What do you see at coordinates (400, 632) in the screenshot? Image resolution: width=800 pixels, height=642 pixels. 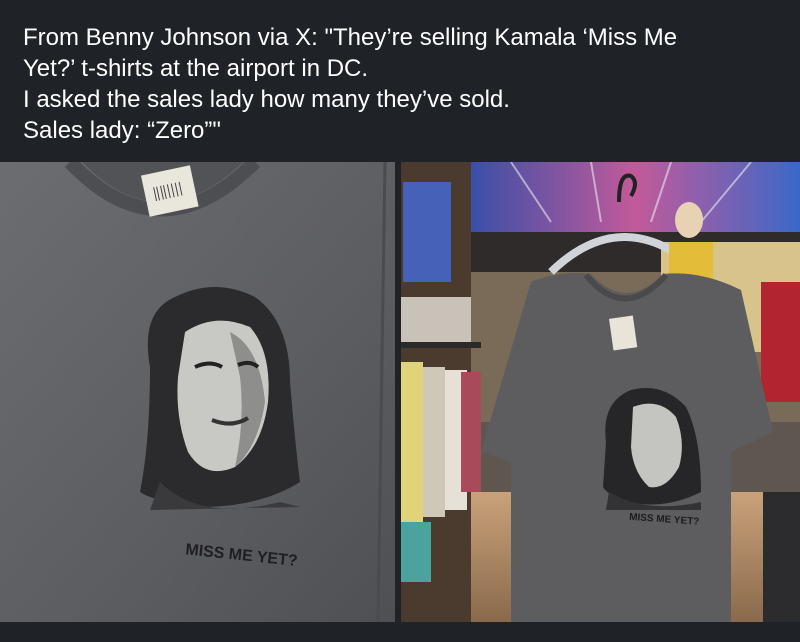 I see `bottom-bar` at bounding box center [400, 632].